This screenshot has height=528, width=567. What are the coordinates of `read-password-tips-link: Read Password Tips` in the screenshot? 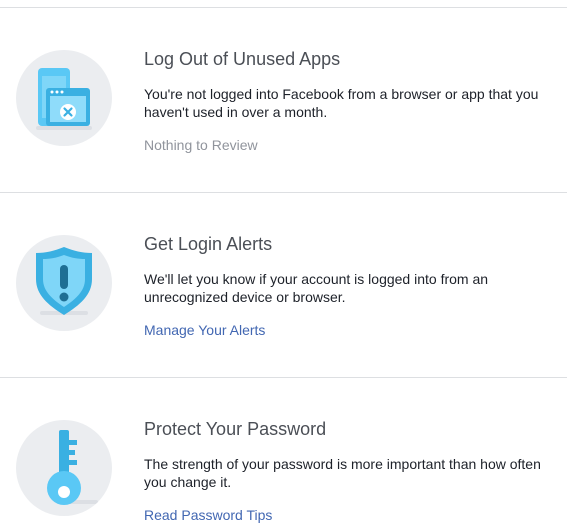 It's located at (208, 515).